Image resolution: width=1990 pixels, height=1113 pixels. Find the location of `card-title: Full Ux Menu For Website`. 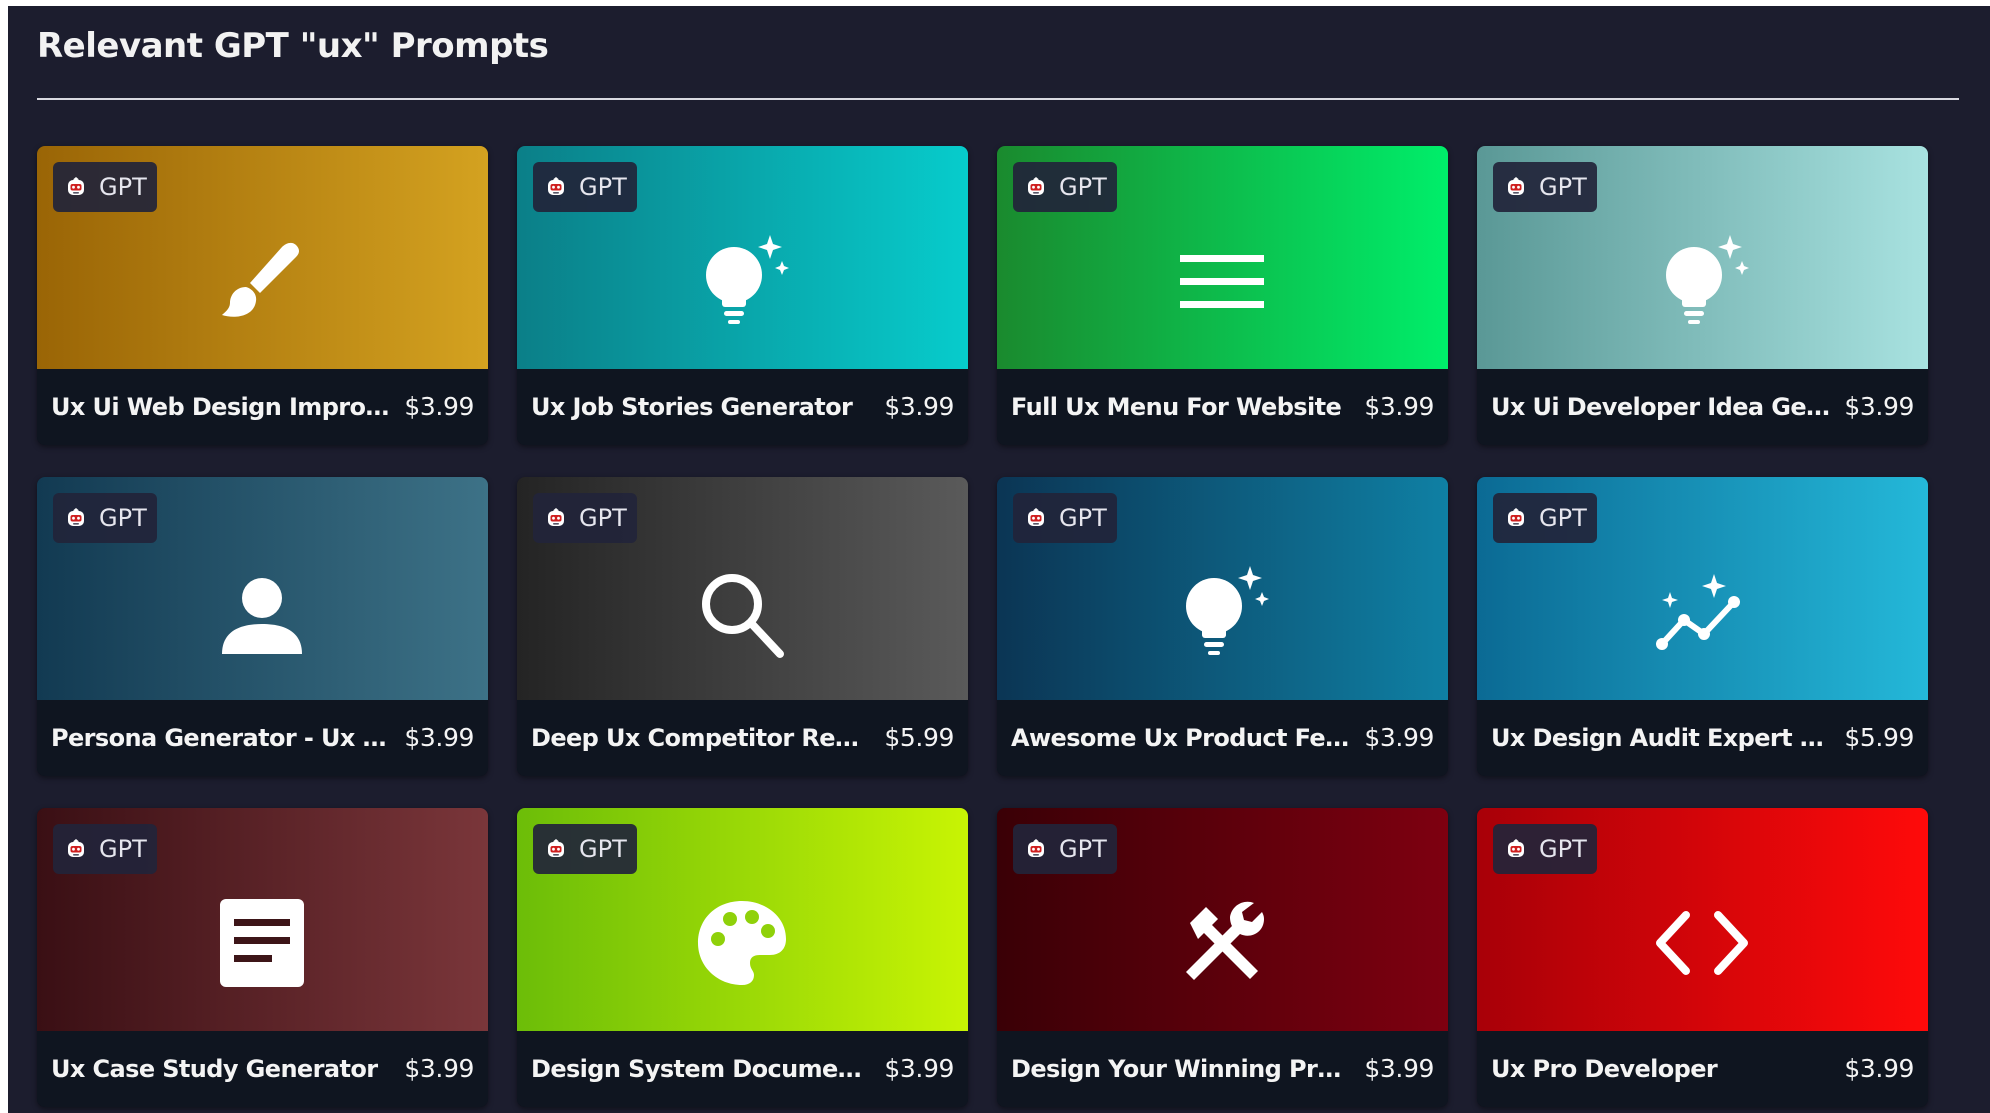

card-title: Full Ux Menu For Website is located at coordinates (1176, 407).